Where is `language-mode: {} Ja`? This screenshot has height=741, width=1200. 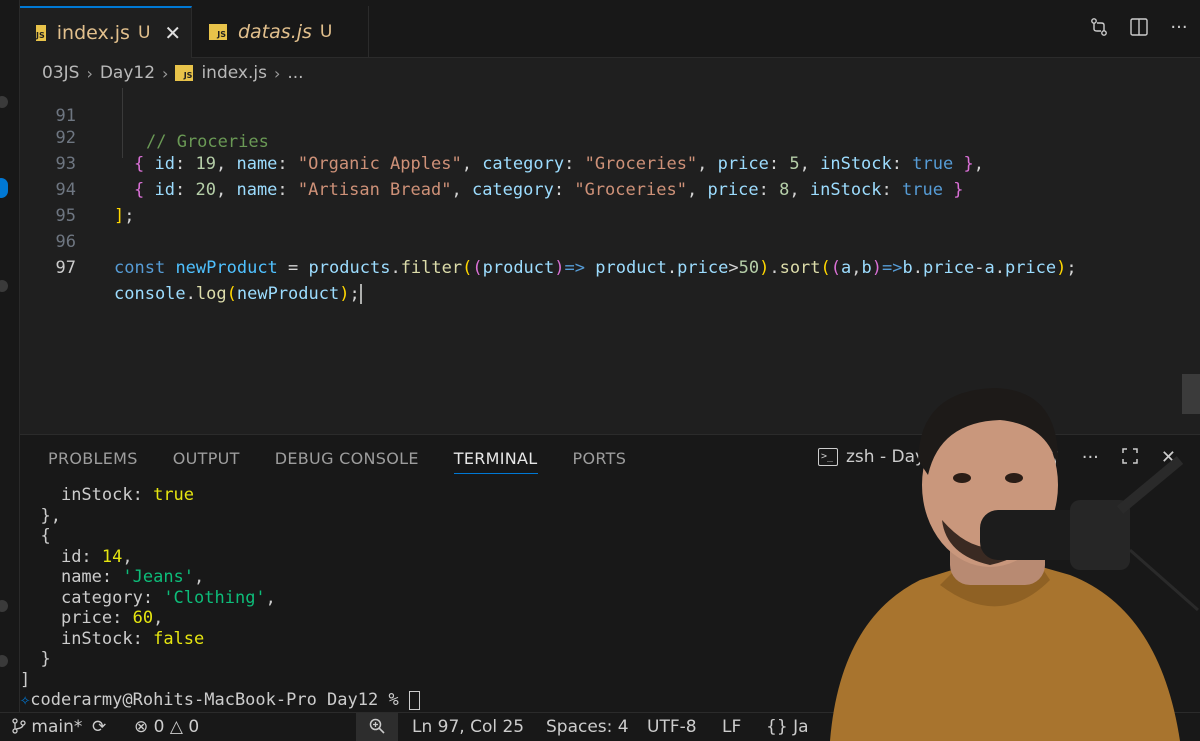
language-mode: {} Ja is located at coordinates (787, 727).